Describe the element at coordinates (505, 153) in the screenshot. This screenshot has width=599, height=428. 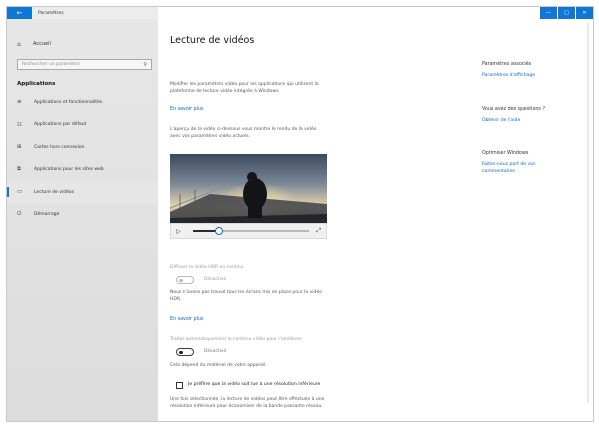
I see `improve-windows-heading: Optimiser Windows` at that location.